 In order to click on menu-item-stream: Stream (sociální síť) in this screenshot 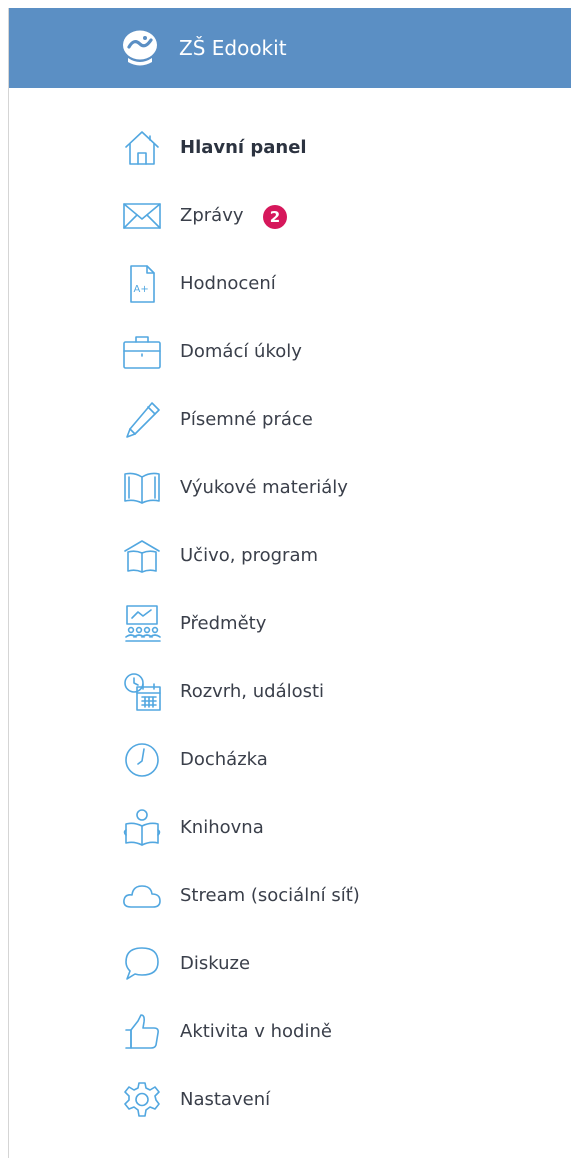, I will do `click(290, 896)`.